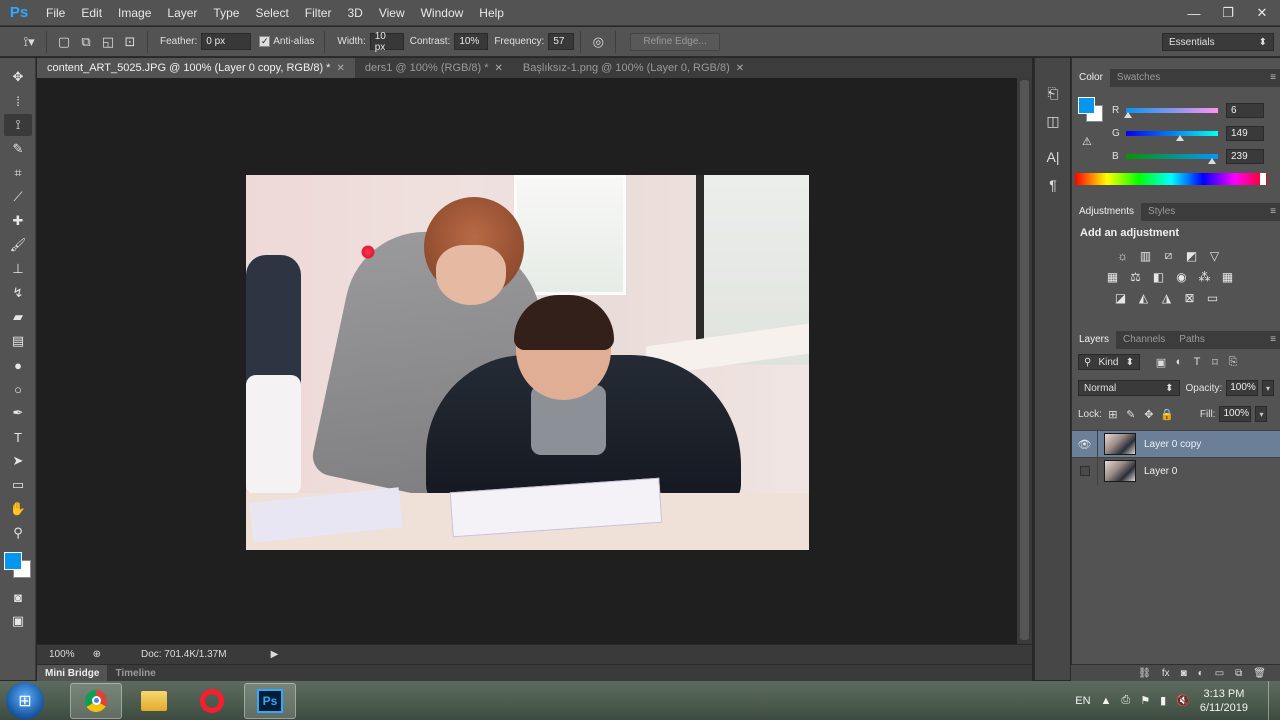 This screenshot has height=720, width=1280. What do you see at coordinates (18, 293) in the screenshot?
I see `history-brush-tool-icon: ↯` at bounding box center [18, 293].